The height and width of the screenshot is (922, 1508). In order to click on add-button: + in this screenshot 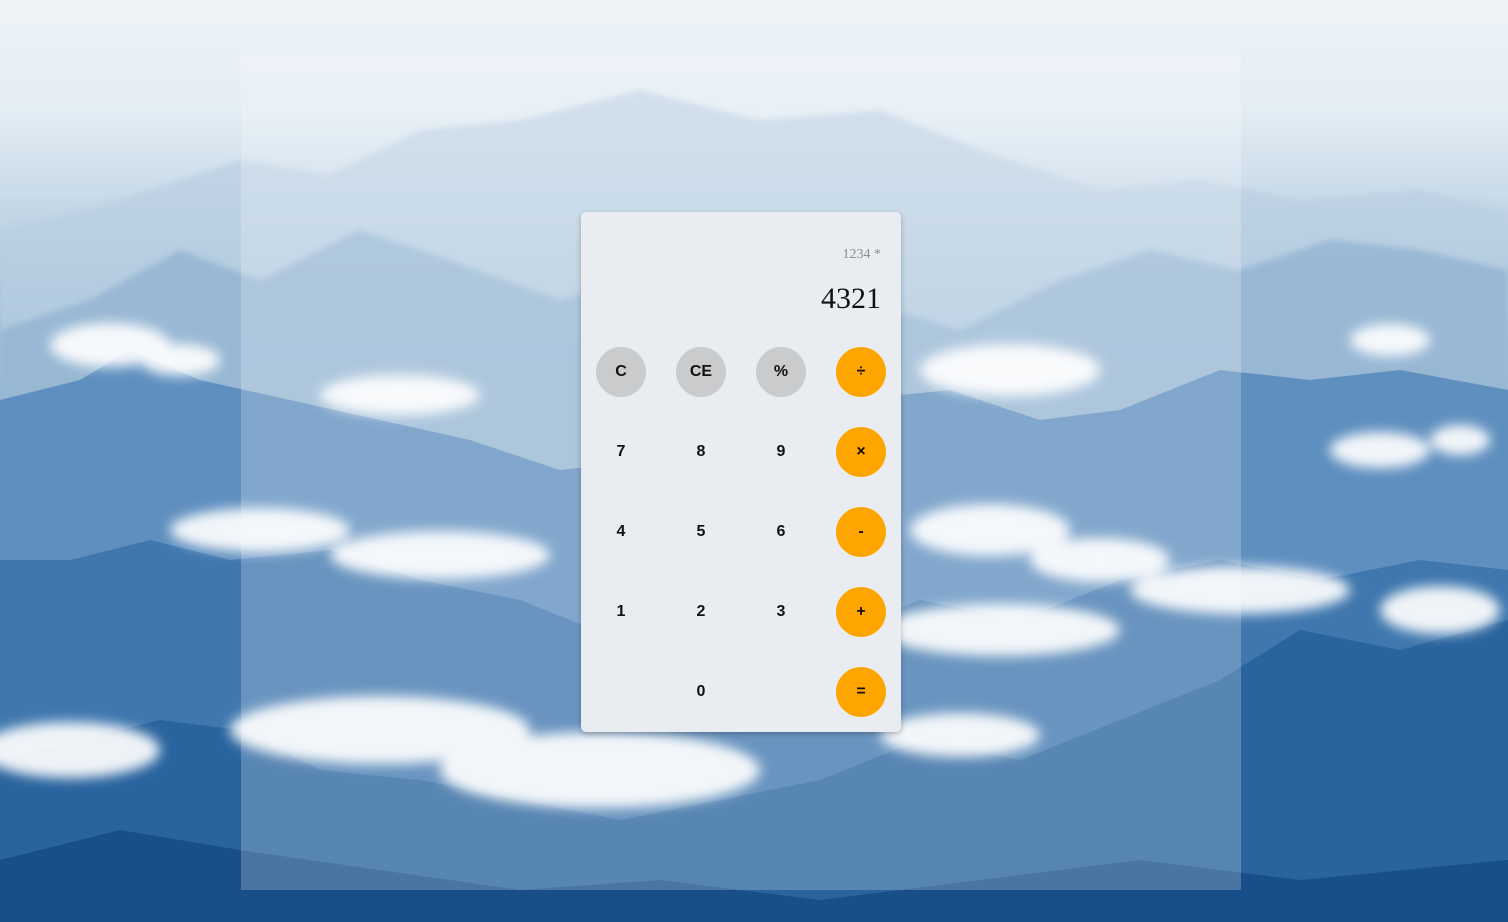, I will do `click(861, 612)`.